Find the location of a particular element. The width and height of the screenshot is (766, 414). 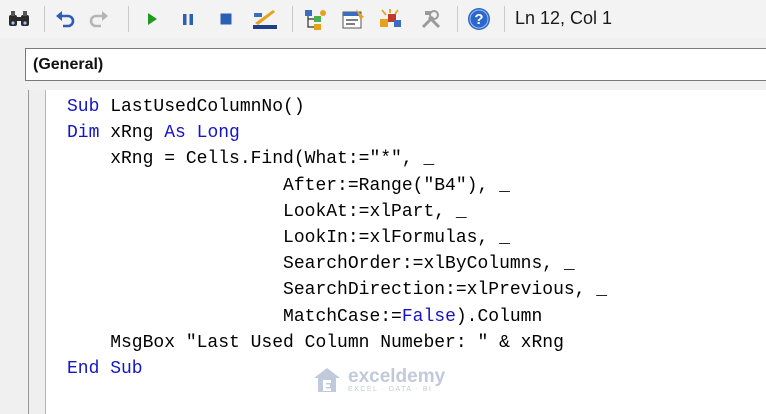

code-line: After:=Range("B4"), _ is located at coordinates (337, 186).